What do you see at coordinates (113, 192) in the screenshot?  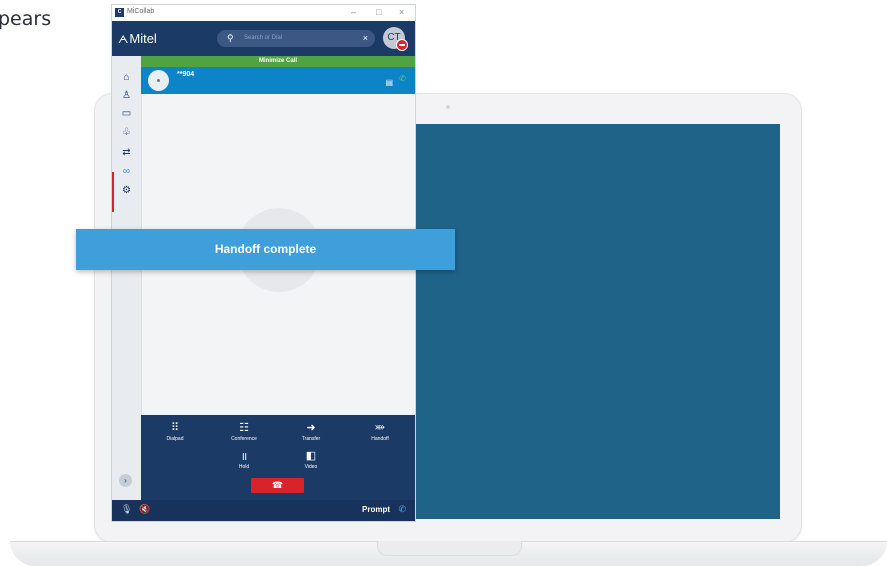 I see `sidebar-active-marker` at bounding box center [113, 192].